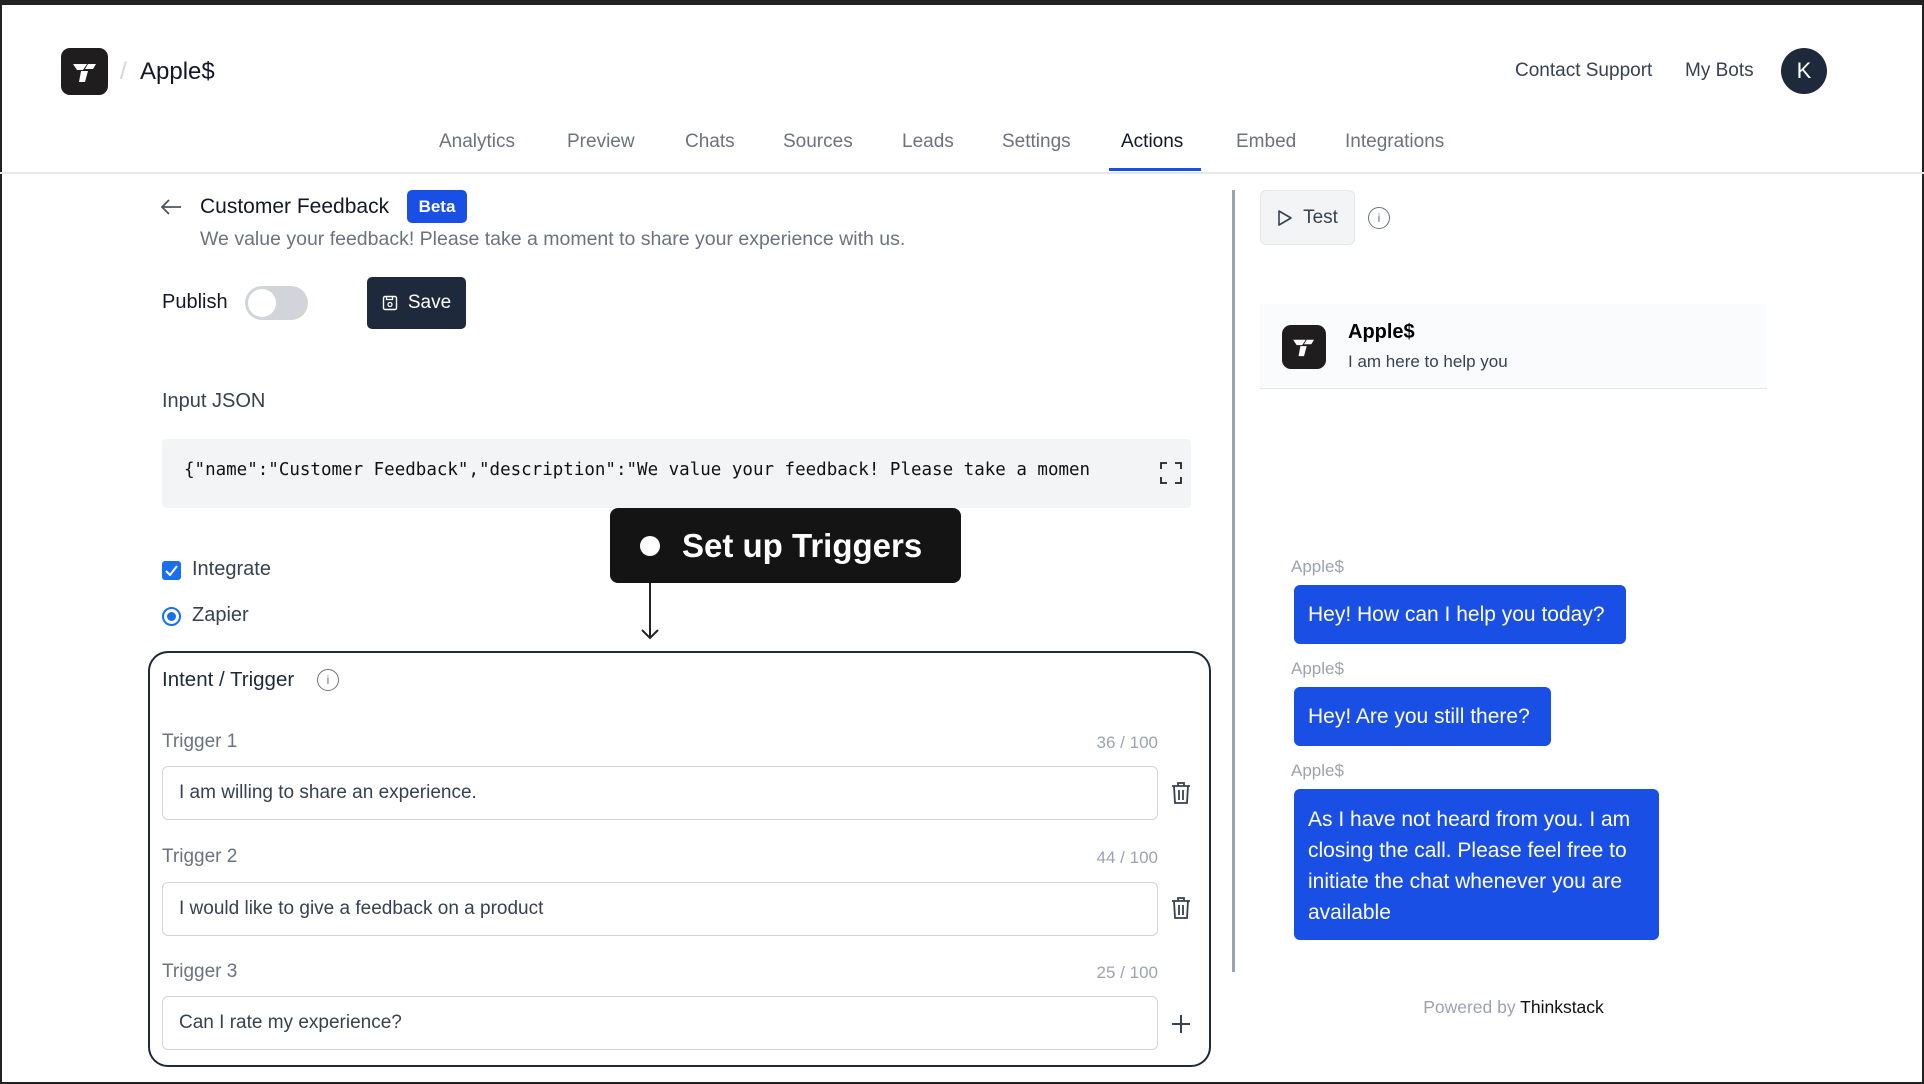  What do you see at coordinates (1155, 169) in the screenshot?
I see `active-tab-indicator` at bounding box center [1155, 169].